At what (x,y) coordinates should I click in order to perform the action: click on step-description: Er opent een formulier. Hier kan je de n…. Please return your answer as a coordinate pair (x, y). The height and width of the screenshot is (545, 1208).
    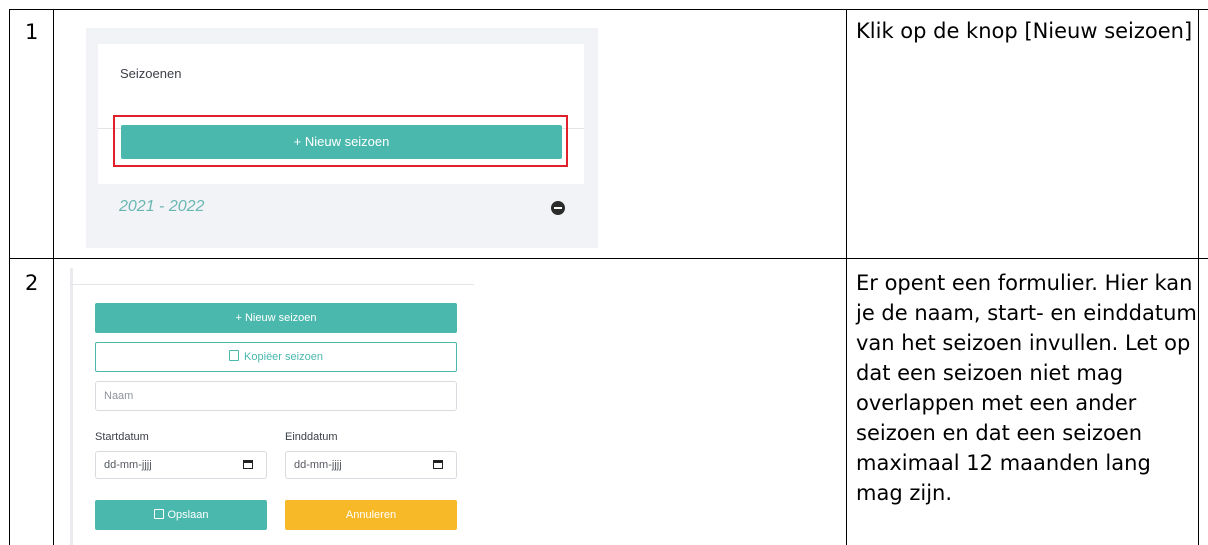
    Looking at the image, I should click on (1026, 388).